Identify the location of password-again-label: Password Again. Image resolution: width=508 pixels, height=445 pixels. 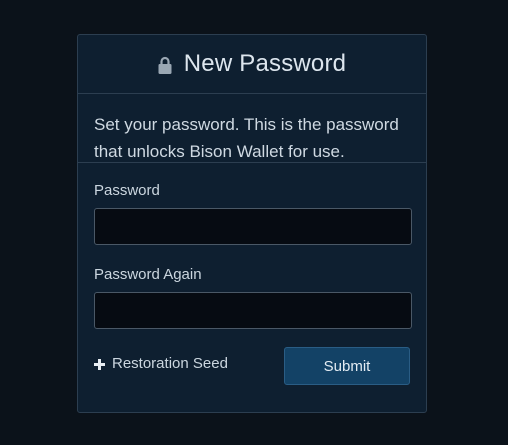
(148, 274).